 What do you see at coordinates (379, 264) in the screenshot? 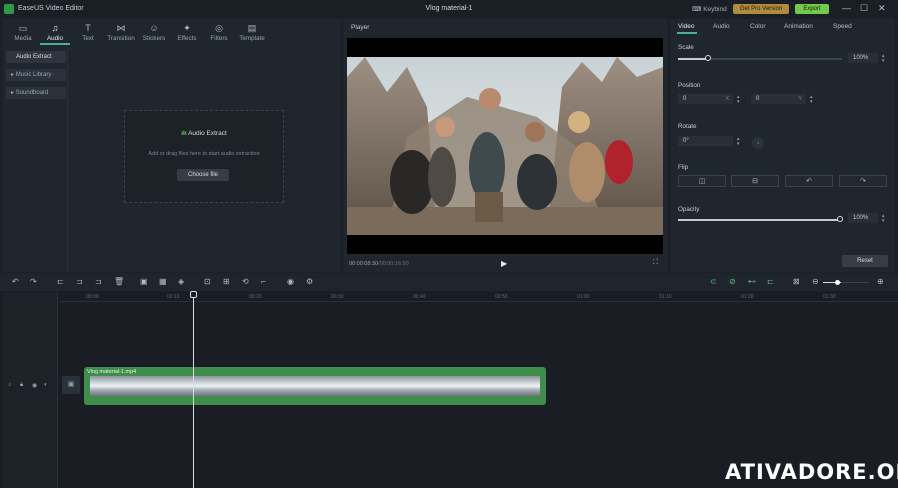
I see `player-timecode: 00:00:08:30/00:00:16:50` at bounding box center [379, 264].